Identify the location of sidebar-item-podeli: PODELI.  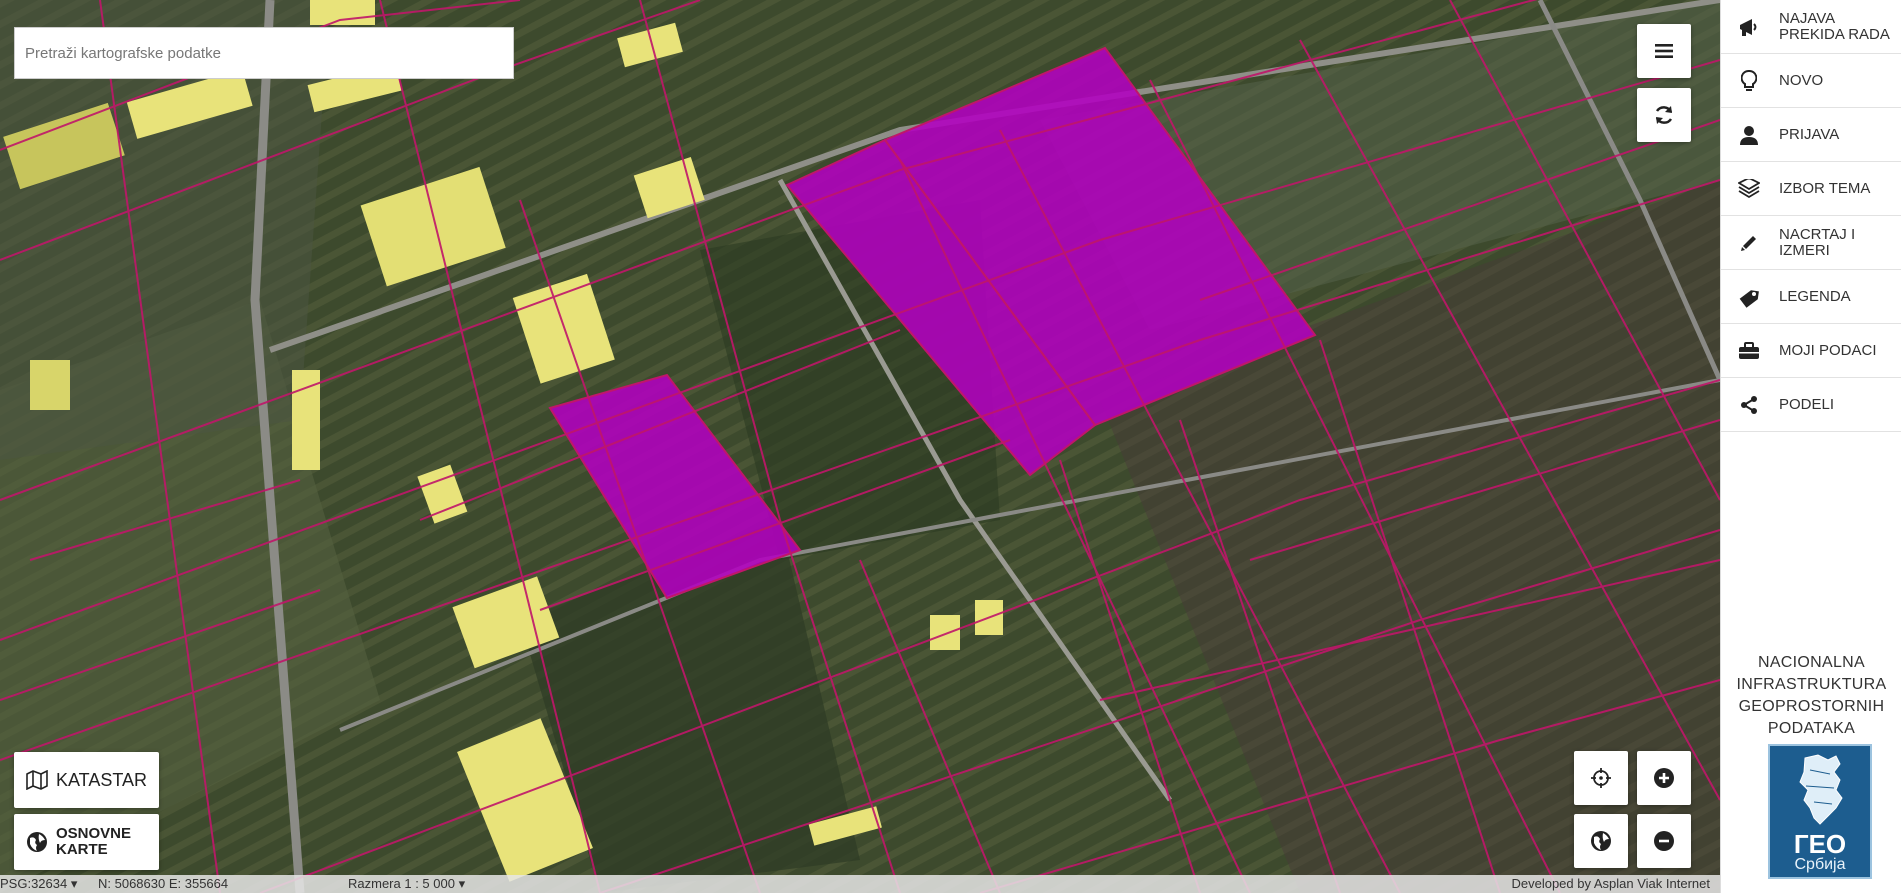
(1811, 405).